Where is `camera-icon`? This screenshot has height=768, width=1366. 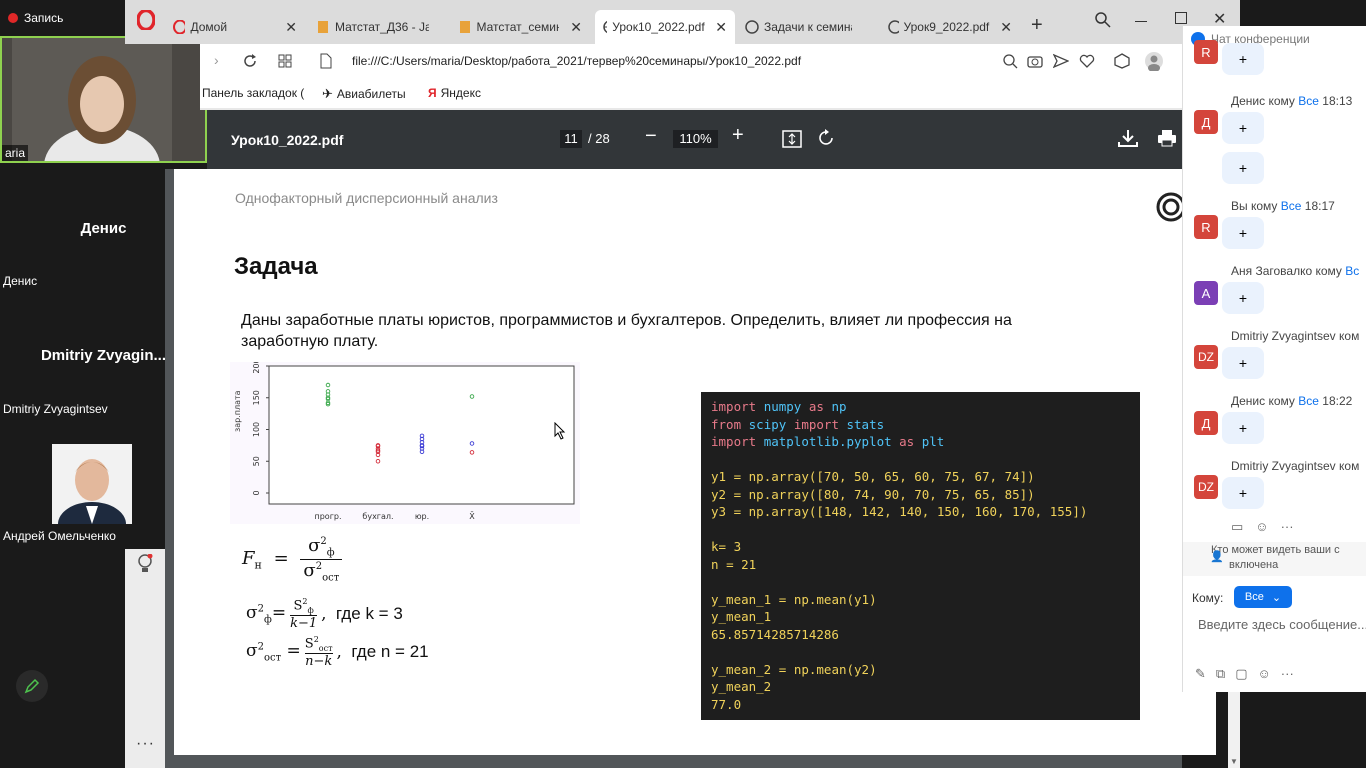 camera-icon is located at coordinates (1035, 61).